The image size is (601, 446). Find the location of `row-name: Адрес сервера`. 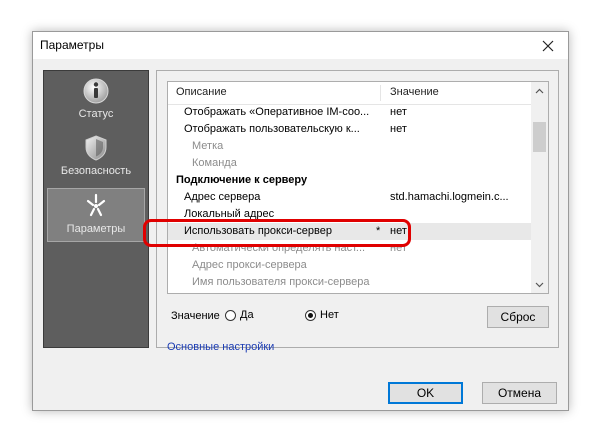

row-name: Адрес сервера is located at coordinates (222, 197).